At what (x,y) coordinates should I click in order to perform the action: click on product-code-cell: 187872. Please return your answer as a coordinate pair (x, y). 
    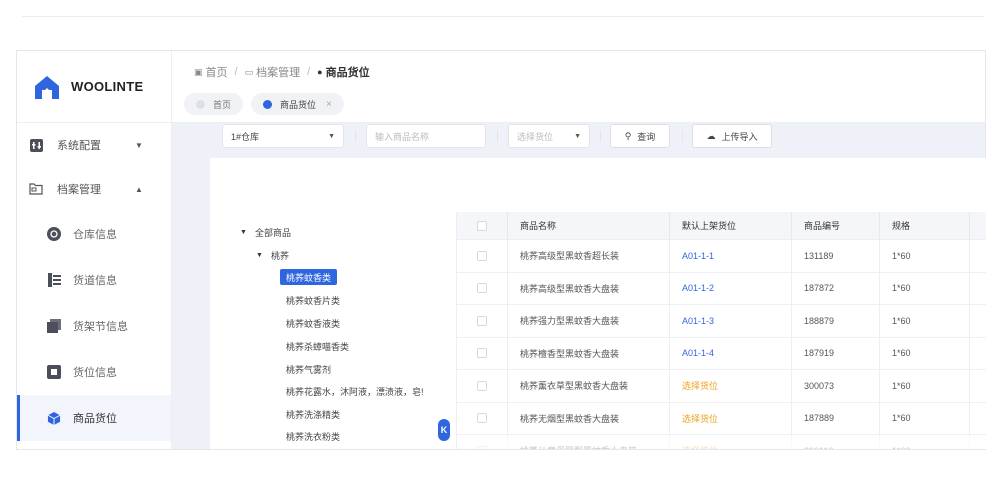
    Looking at the image, I should click on (835, 288).